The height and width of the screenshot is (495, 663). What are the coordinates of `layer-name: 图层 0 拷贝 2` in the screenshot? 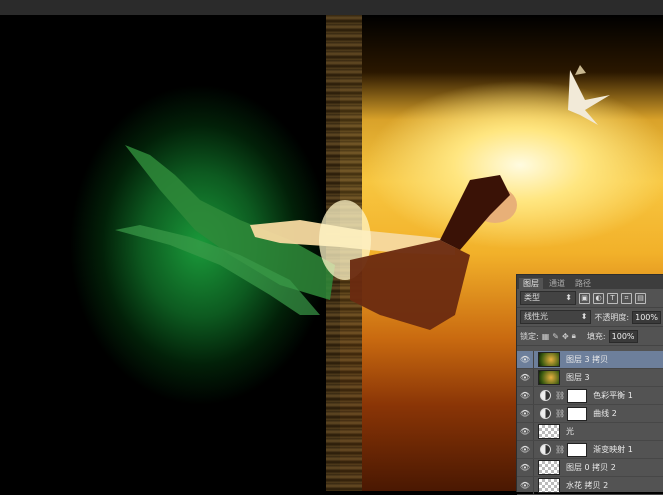 It's located at (591, 467).